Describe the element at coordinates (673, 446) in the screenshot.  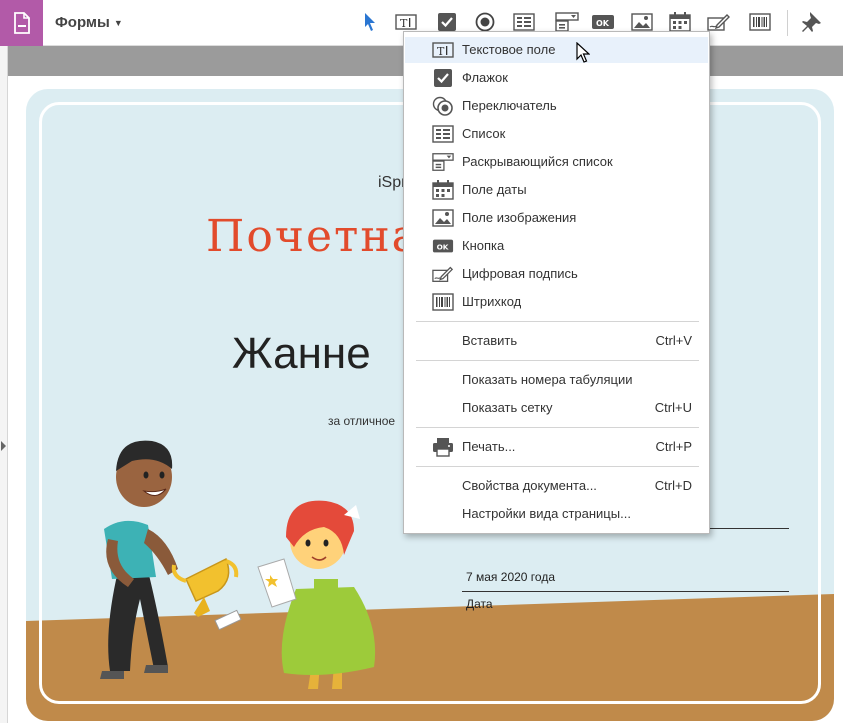
I see `menu-item-shortcut: Ctrl+P` at that location.